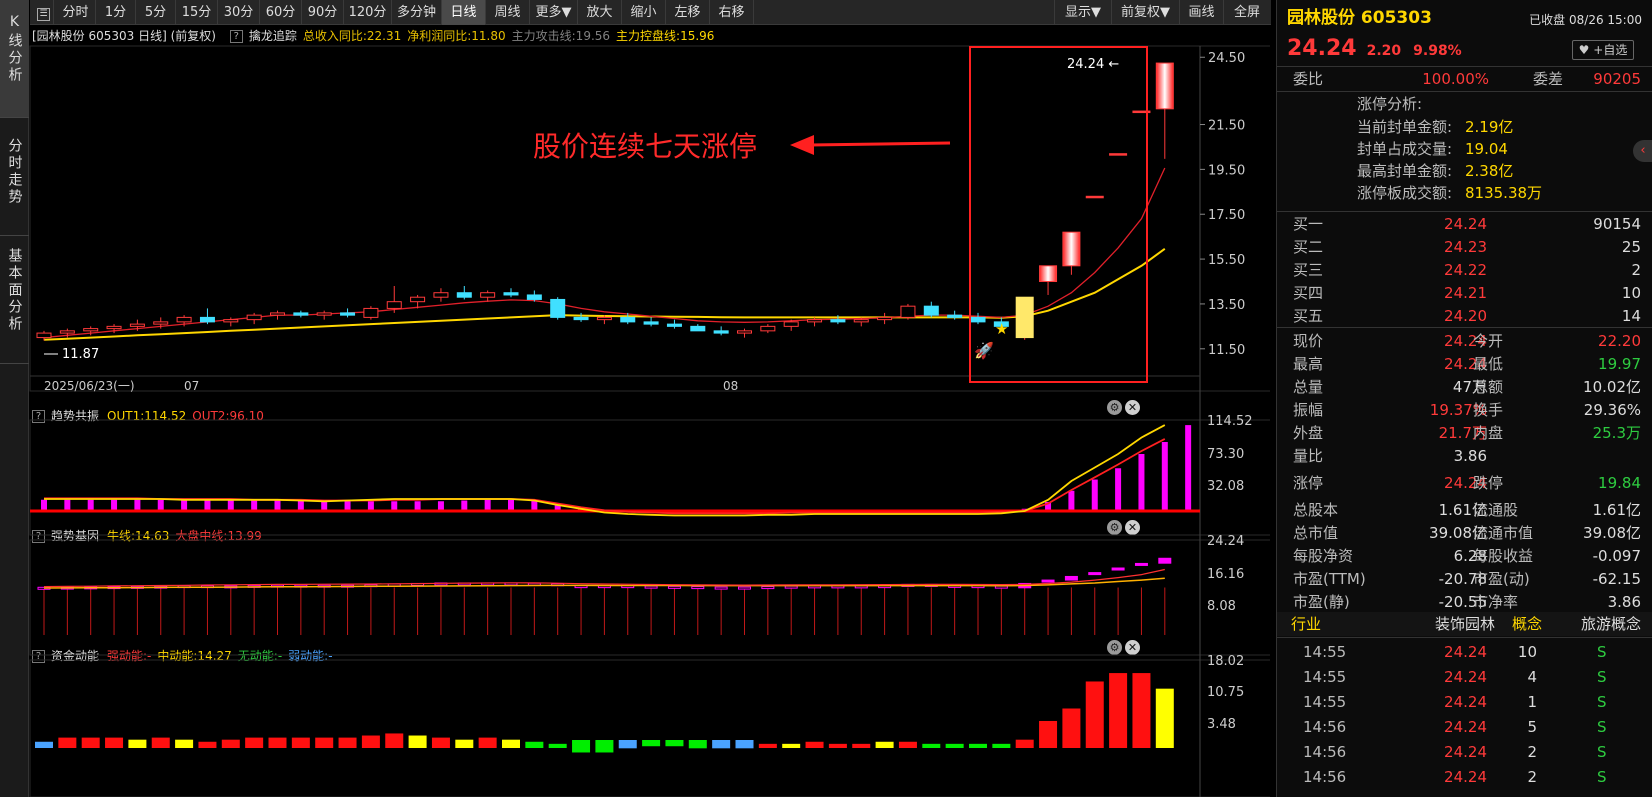 This screenshot has width=1652, height=797. I want to click on annotation-arrow-line, so click(880, 144).